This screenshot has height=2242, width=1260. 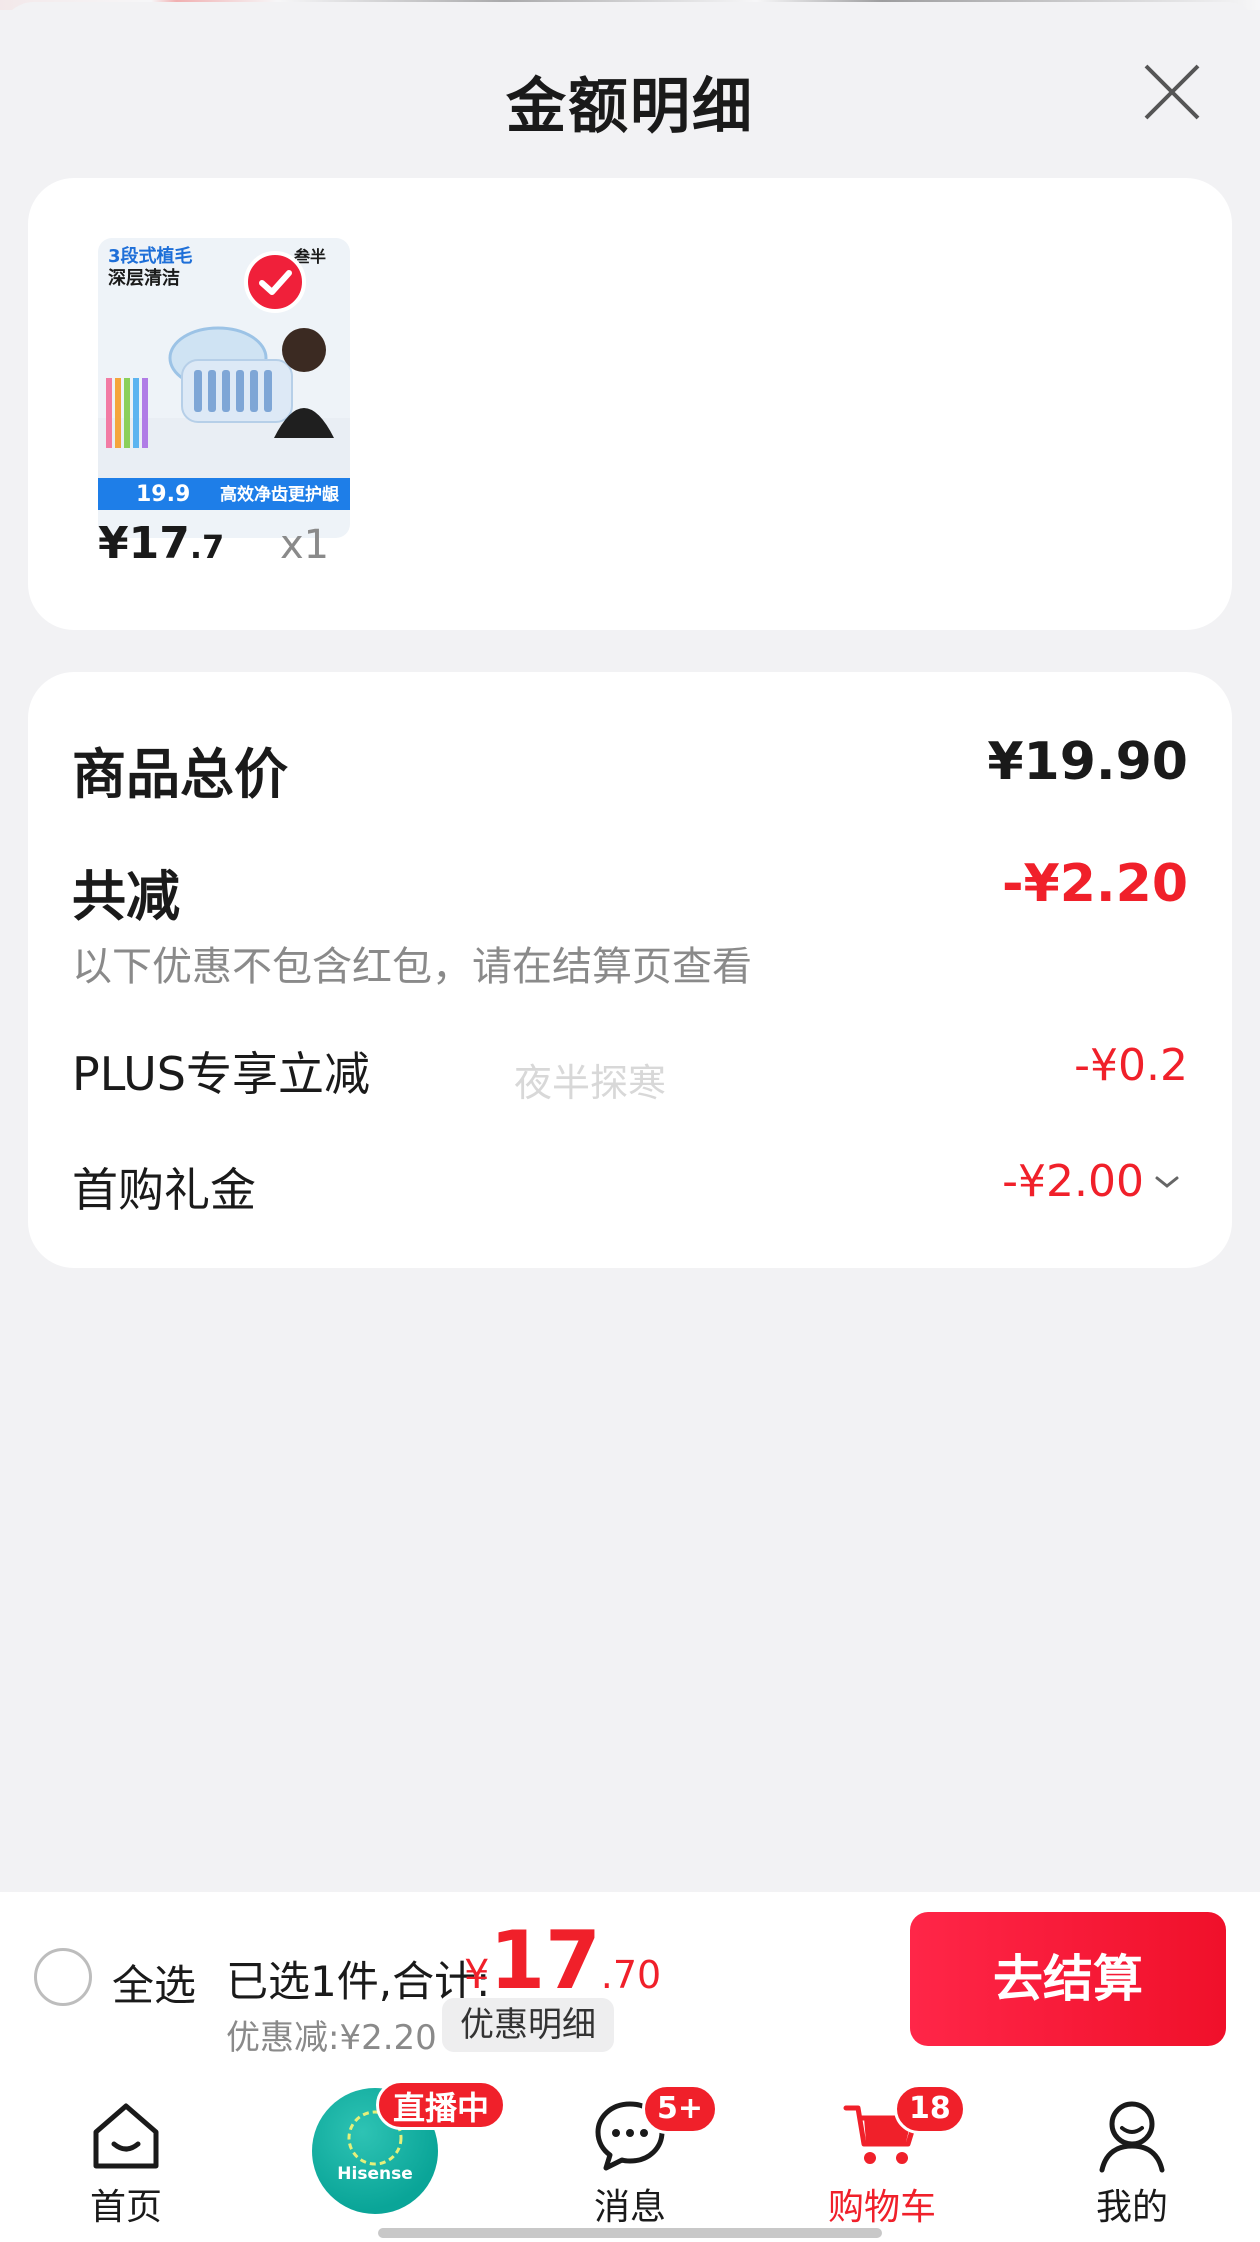 What do you see at coordinates (280, 494) in the screenshot?
I see `thumb-slogan: 高效净齿更护龈` at bounding box center [280, 494].